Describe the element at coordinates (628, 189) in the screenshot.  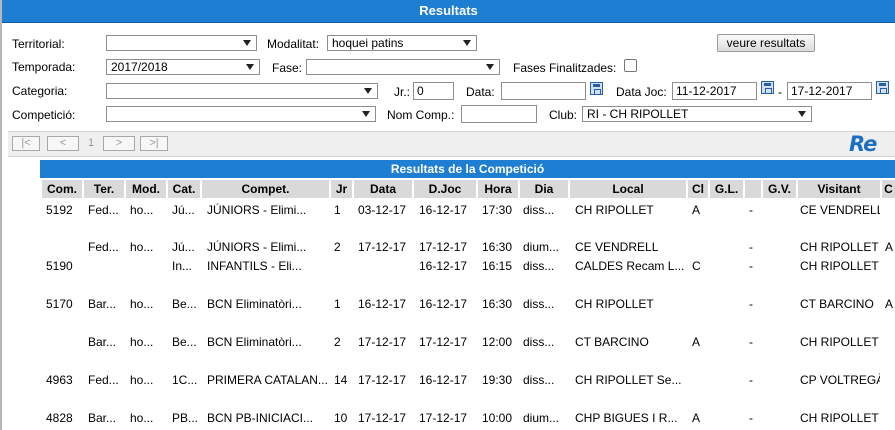
I see `column-header: Local` at that location.